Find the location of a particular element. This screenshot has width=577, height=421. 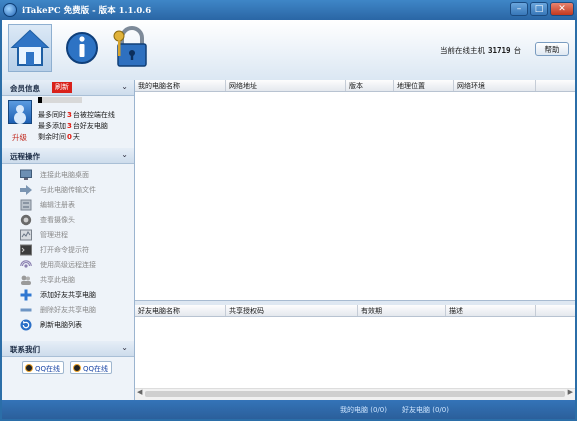

username-redacted is located at coordinates (60, 100).